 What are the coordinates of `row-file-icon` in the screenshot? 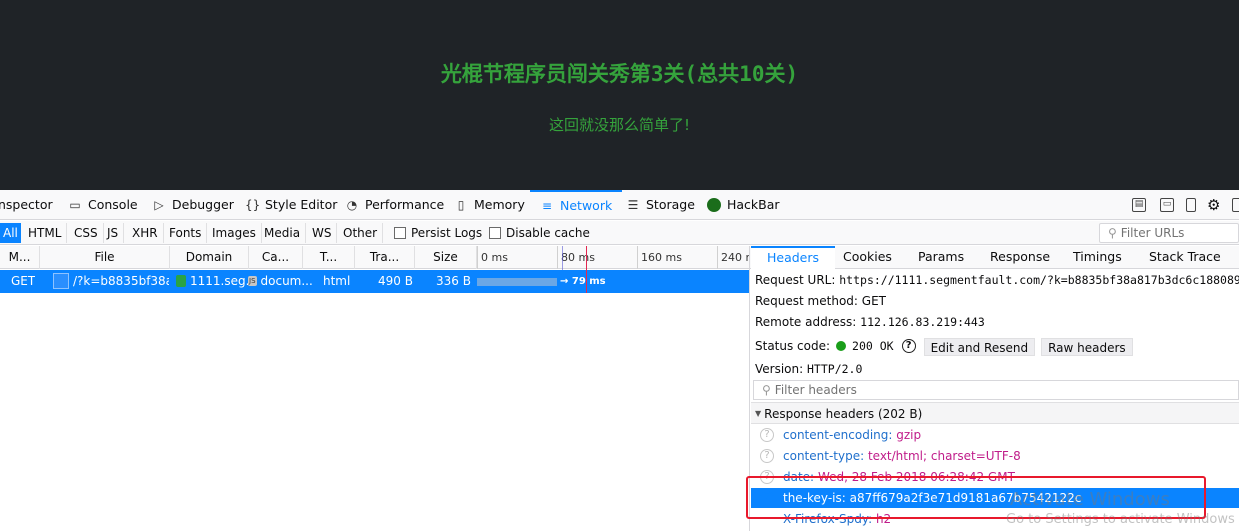 It's located at (61, 281).